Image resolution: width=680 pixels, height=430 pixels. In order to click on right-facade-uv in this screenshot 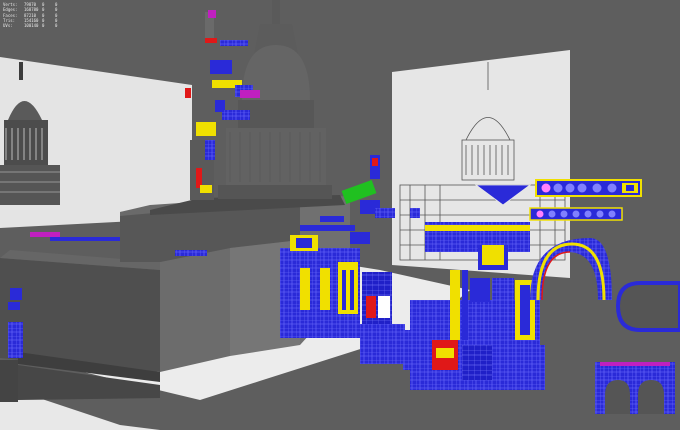, I will do `click(507, 306)`.